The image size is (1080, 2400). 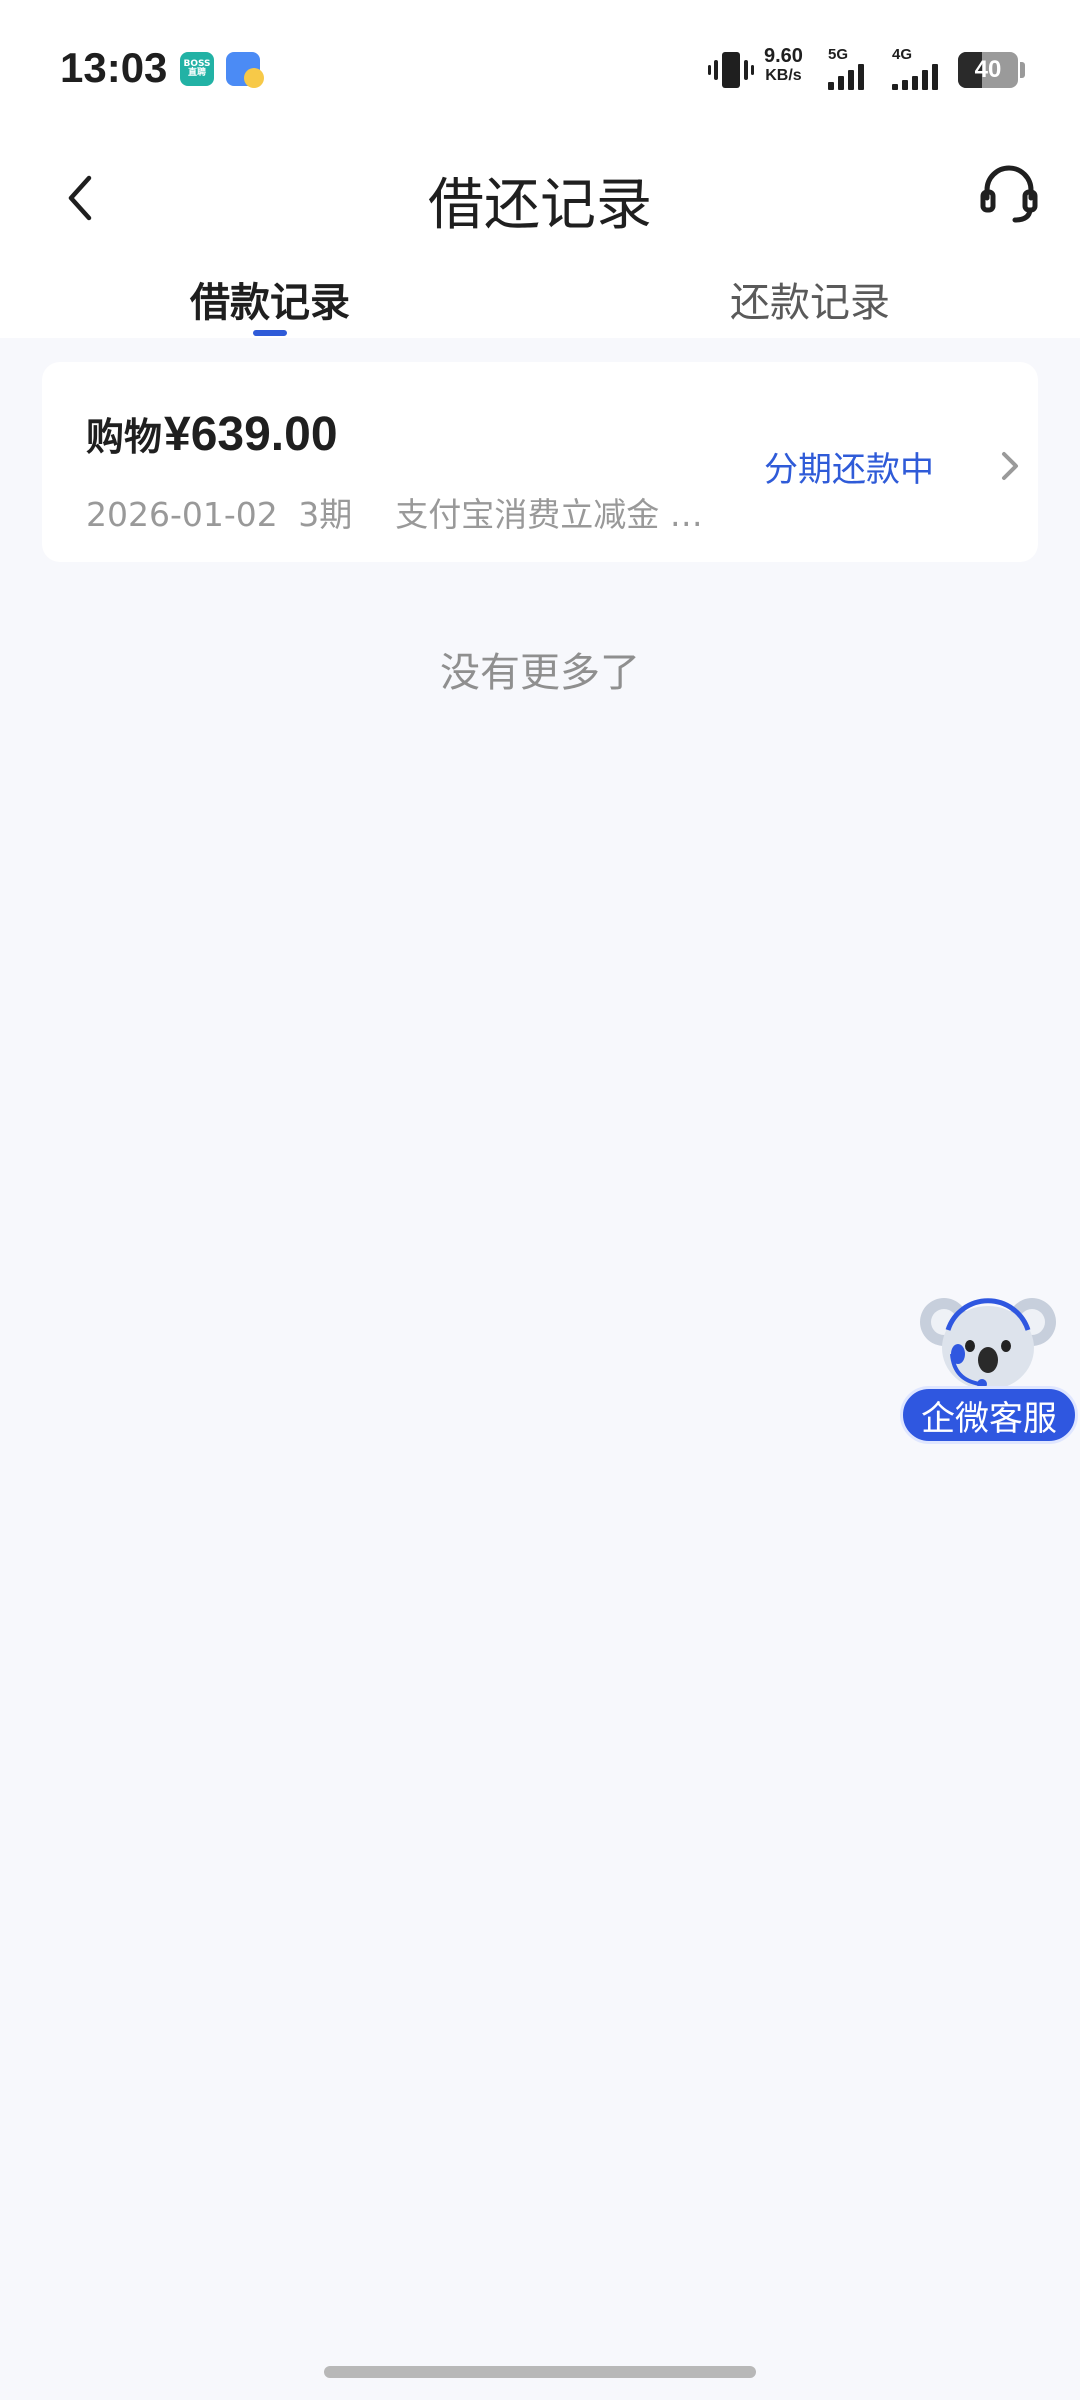 I want to click on active-tab-indicator, so click(x=270, y=333).